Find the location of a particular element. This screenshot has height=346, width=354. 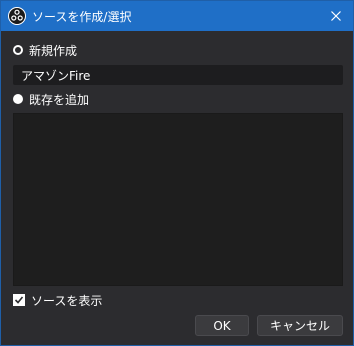

obs-logo-icon is located at coordinates (17, 16).